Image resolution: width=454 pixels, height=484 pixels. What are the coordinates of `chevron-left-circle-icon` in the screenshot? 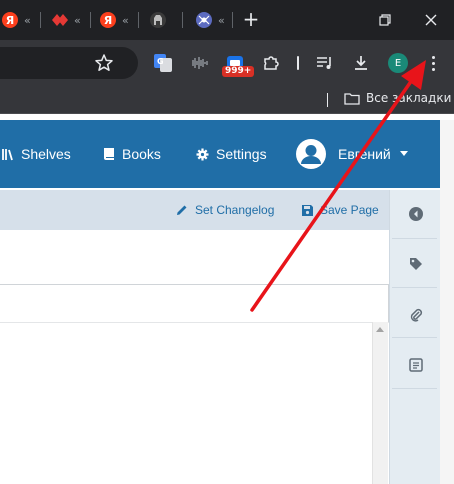 It's located at (416, 214).